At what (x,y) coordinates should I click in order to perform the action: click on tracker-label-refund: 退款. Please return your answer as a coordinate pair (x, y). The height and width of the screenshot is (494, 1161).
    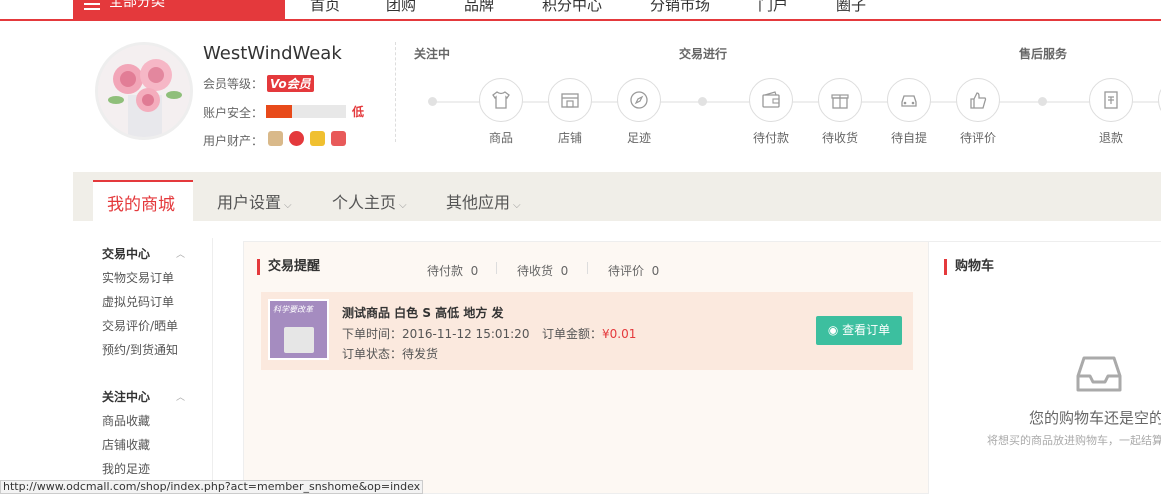
    Looking at the image, I should click on (1110, 138).